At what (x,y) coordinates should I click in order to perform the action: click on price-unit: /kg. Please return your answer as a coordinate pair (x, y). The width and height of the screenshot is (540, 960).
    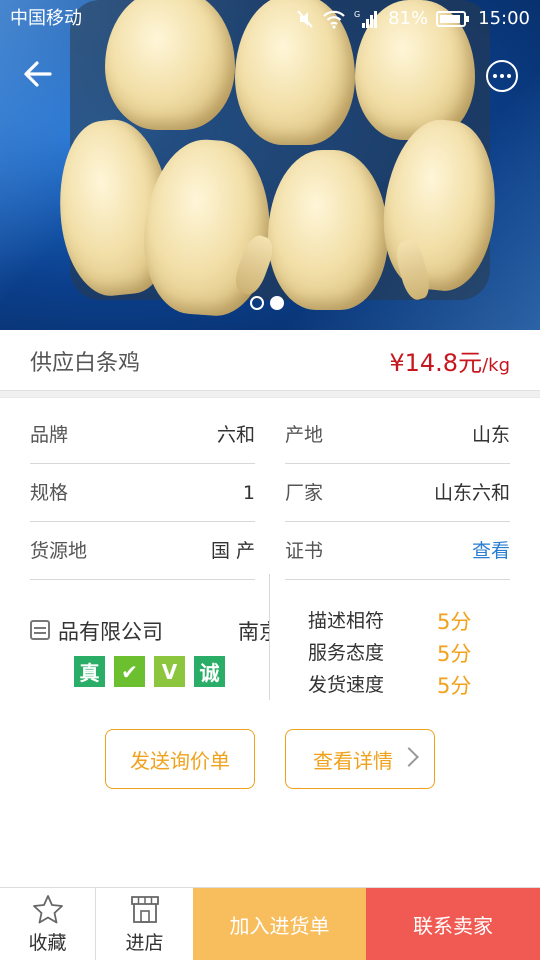
    Looking at the image, I should click on (496, 365).